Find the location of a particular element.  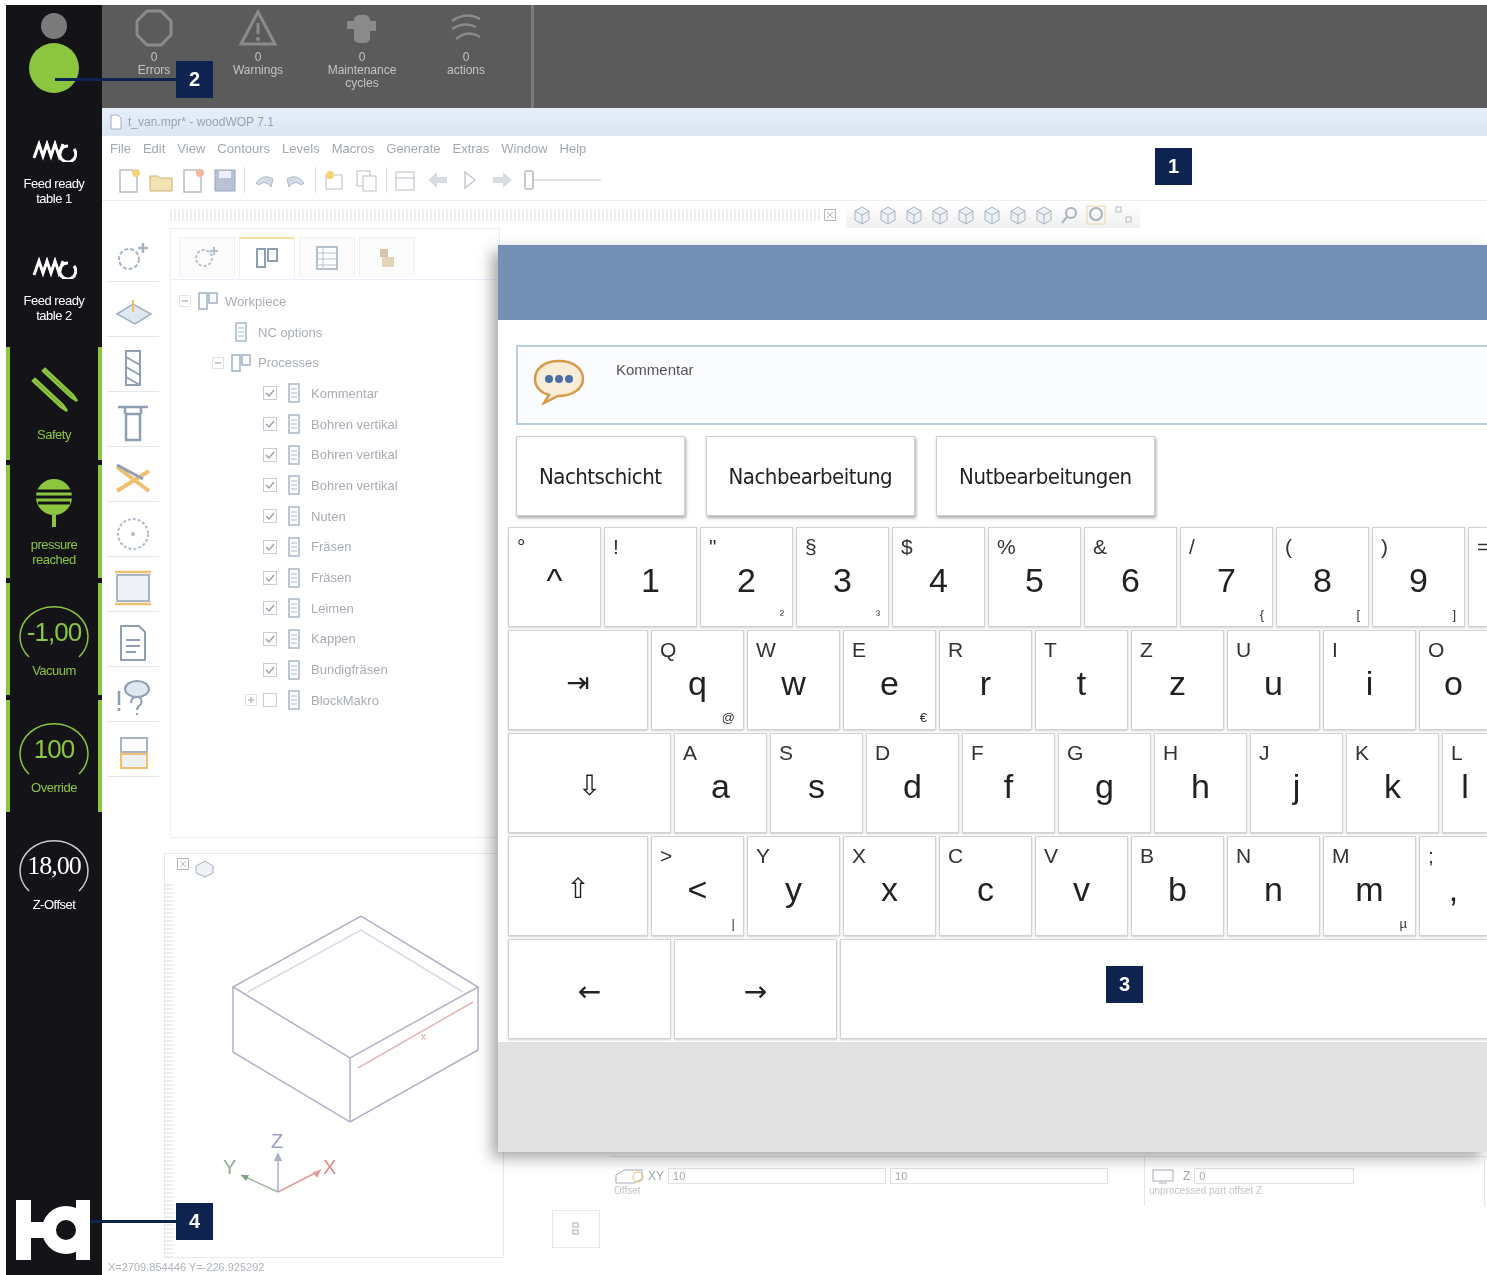

keyboard-key: J j is located at coordinates (1296, 783).